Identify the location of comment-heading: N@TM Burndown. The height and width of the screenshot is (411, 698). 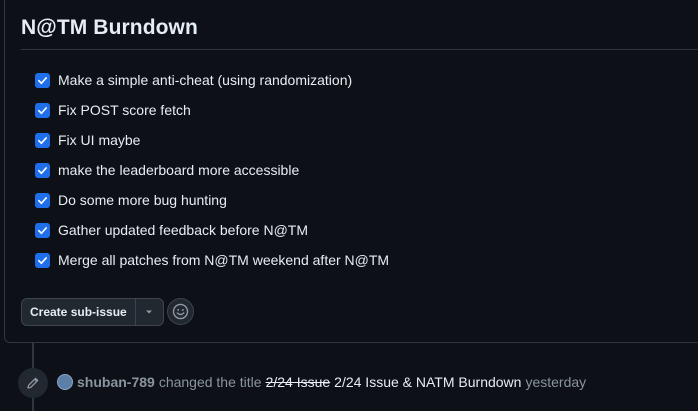
(109, 27).